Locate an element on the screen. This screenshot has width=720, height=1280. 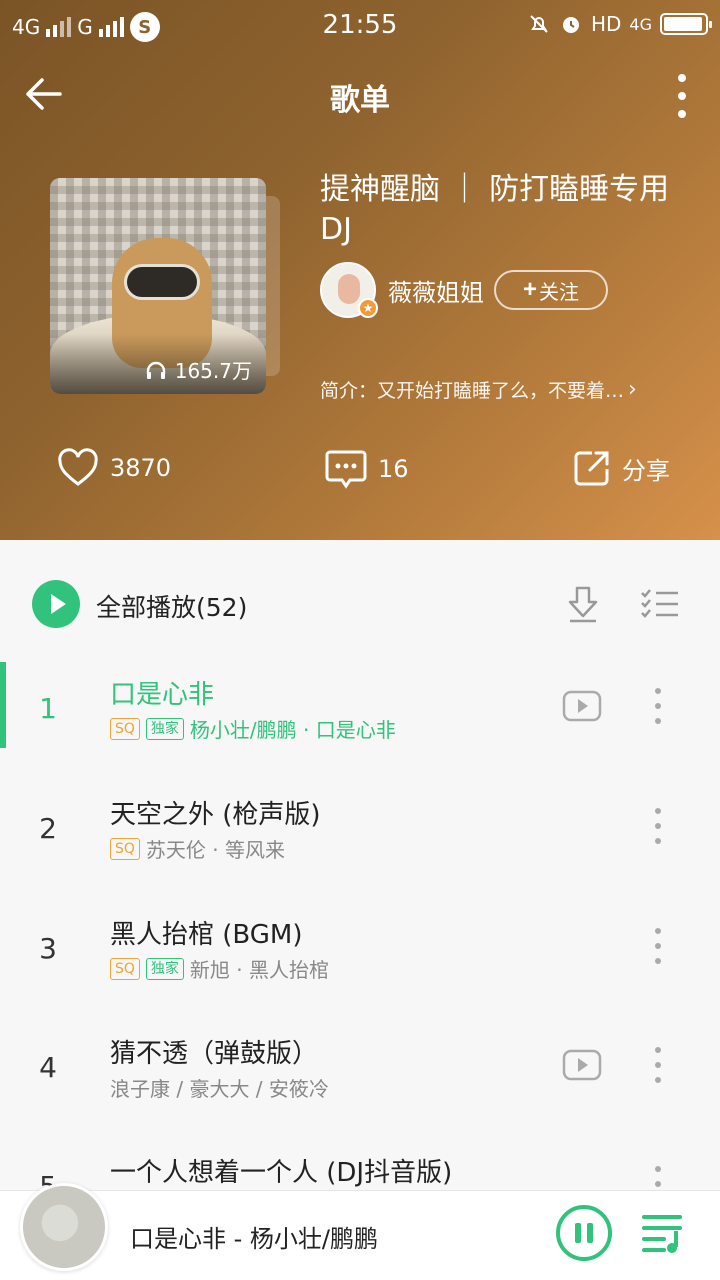
song-row-4: 4 猜不透（弹鼓版） 浪子康 / 豪大大 / 安筱冷 is located at coordinates (360, 1081).